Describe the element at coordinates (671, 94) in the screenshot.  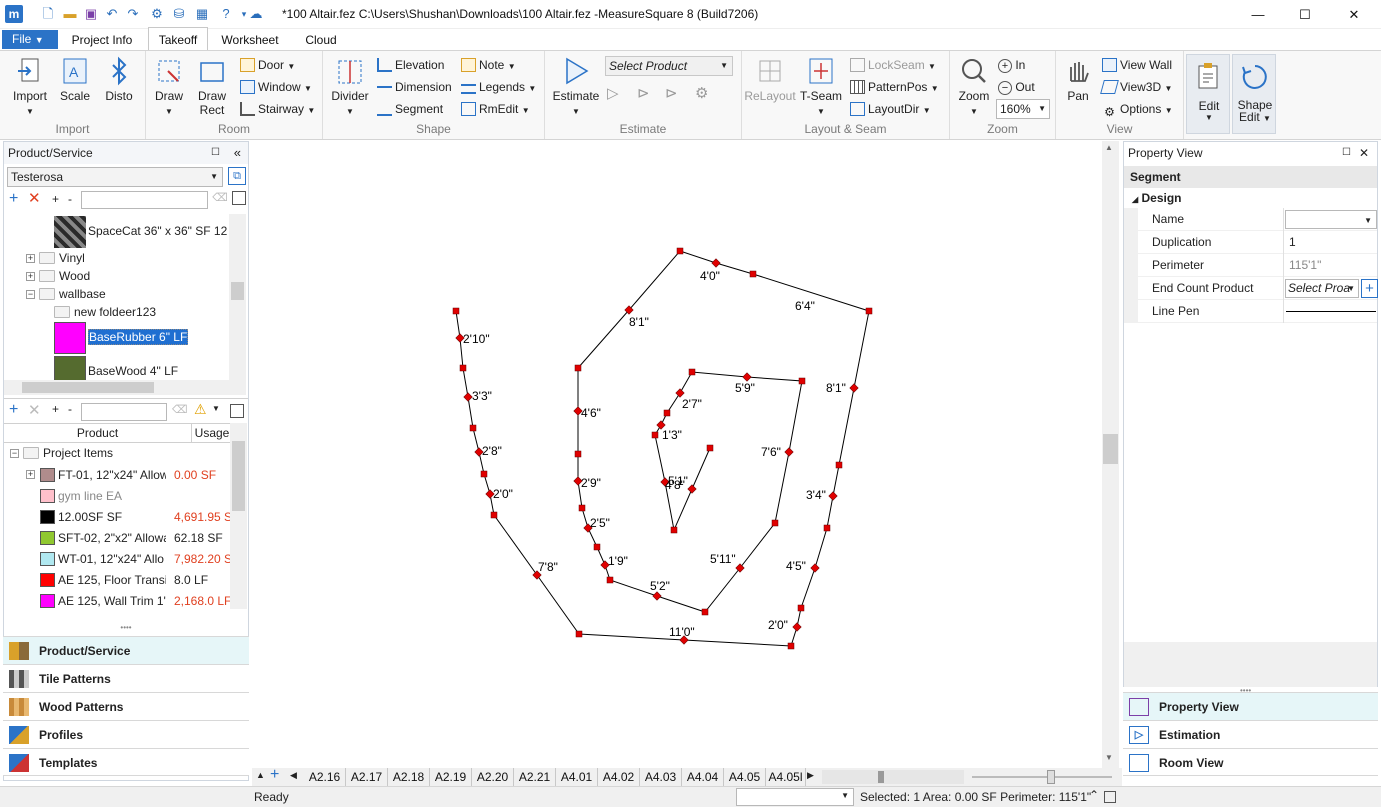
I see `estimate-region-icon: ⊳` at that location.